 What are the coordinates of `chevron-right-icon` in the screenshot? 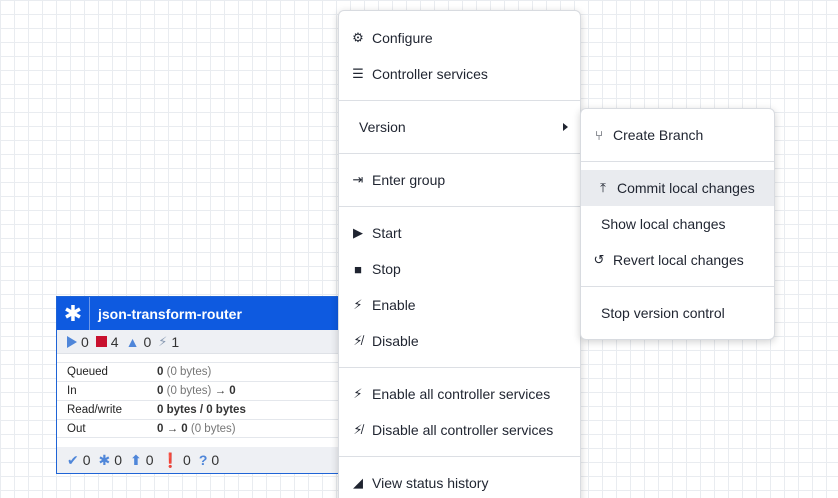 It's located at (565, 127).